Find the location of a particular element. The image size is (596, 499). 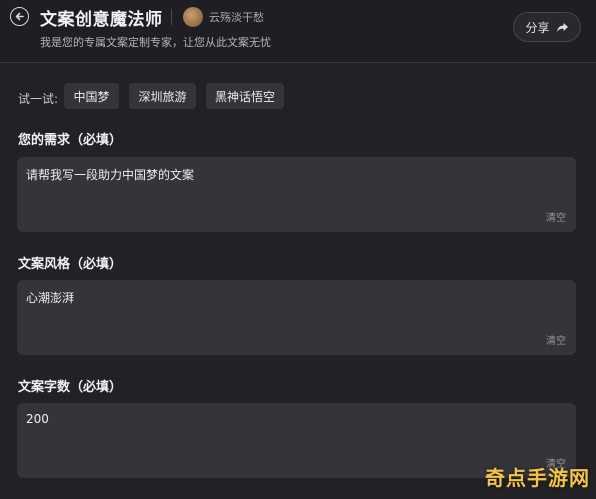

page-title: 文案创意魔法师 is located at coordinates (101, 20).